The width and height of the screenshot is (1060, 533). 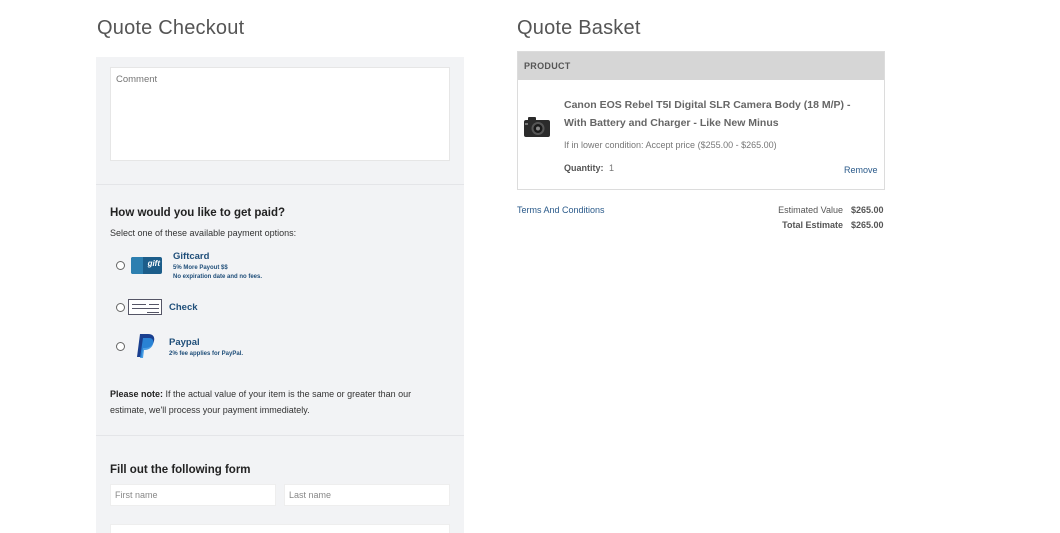 I want to click on terms-and-conditions-link: Terms And Conditions, so click(x=561, y=210).